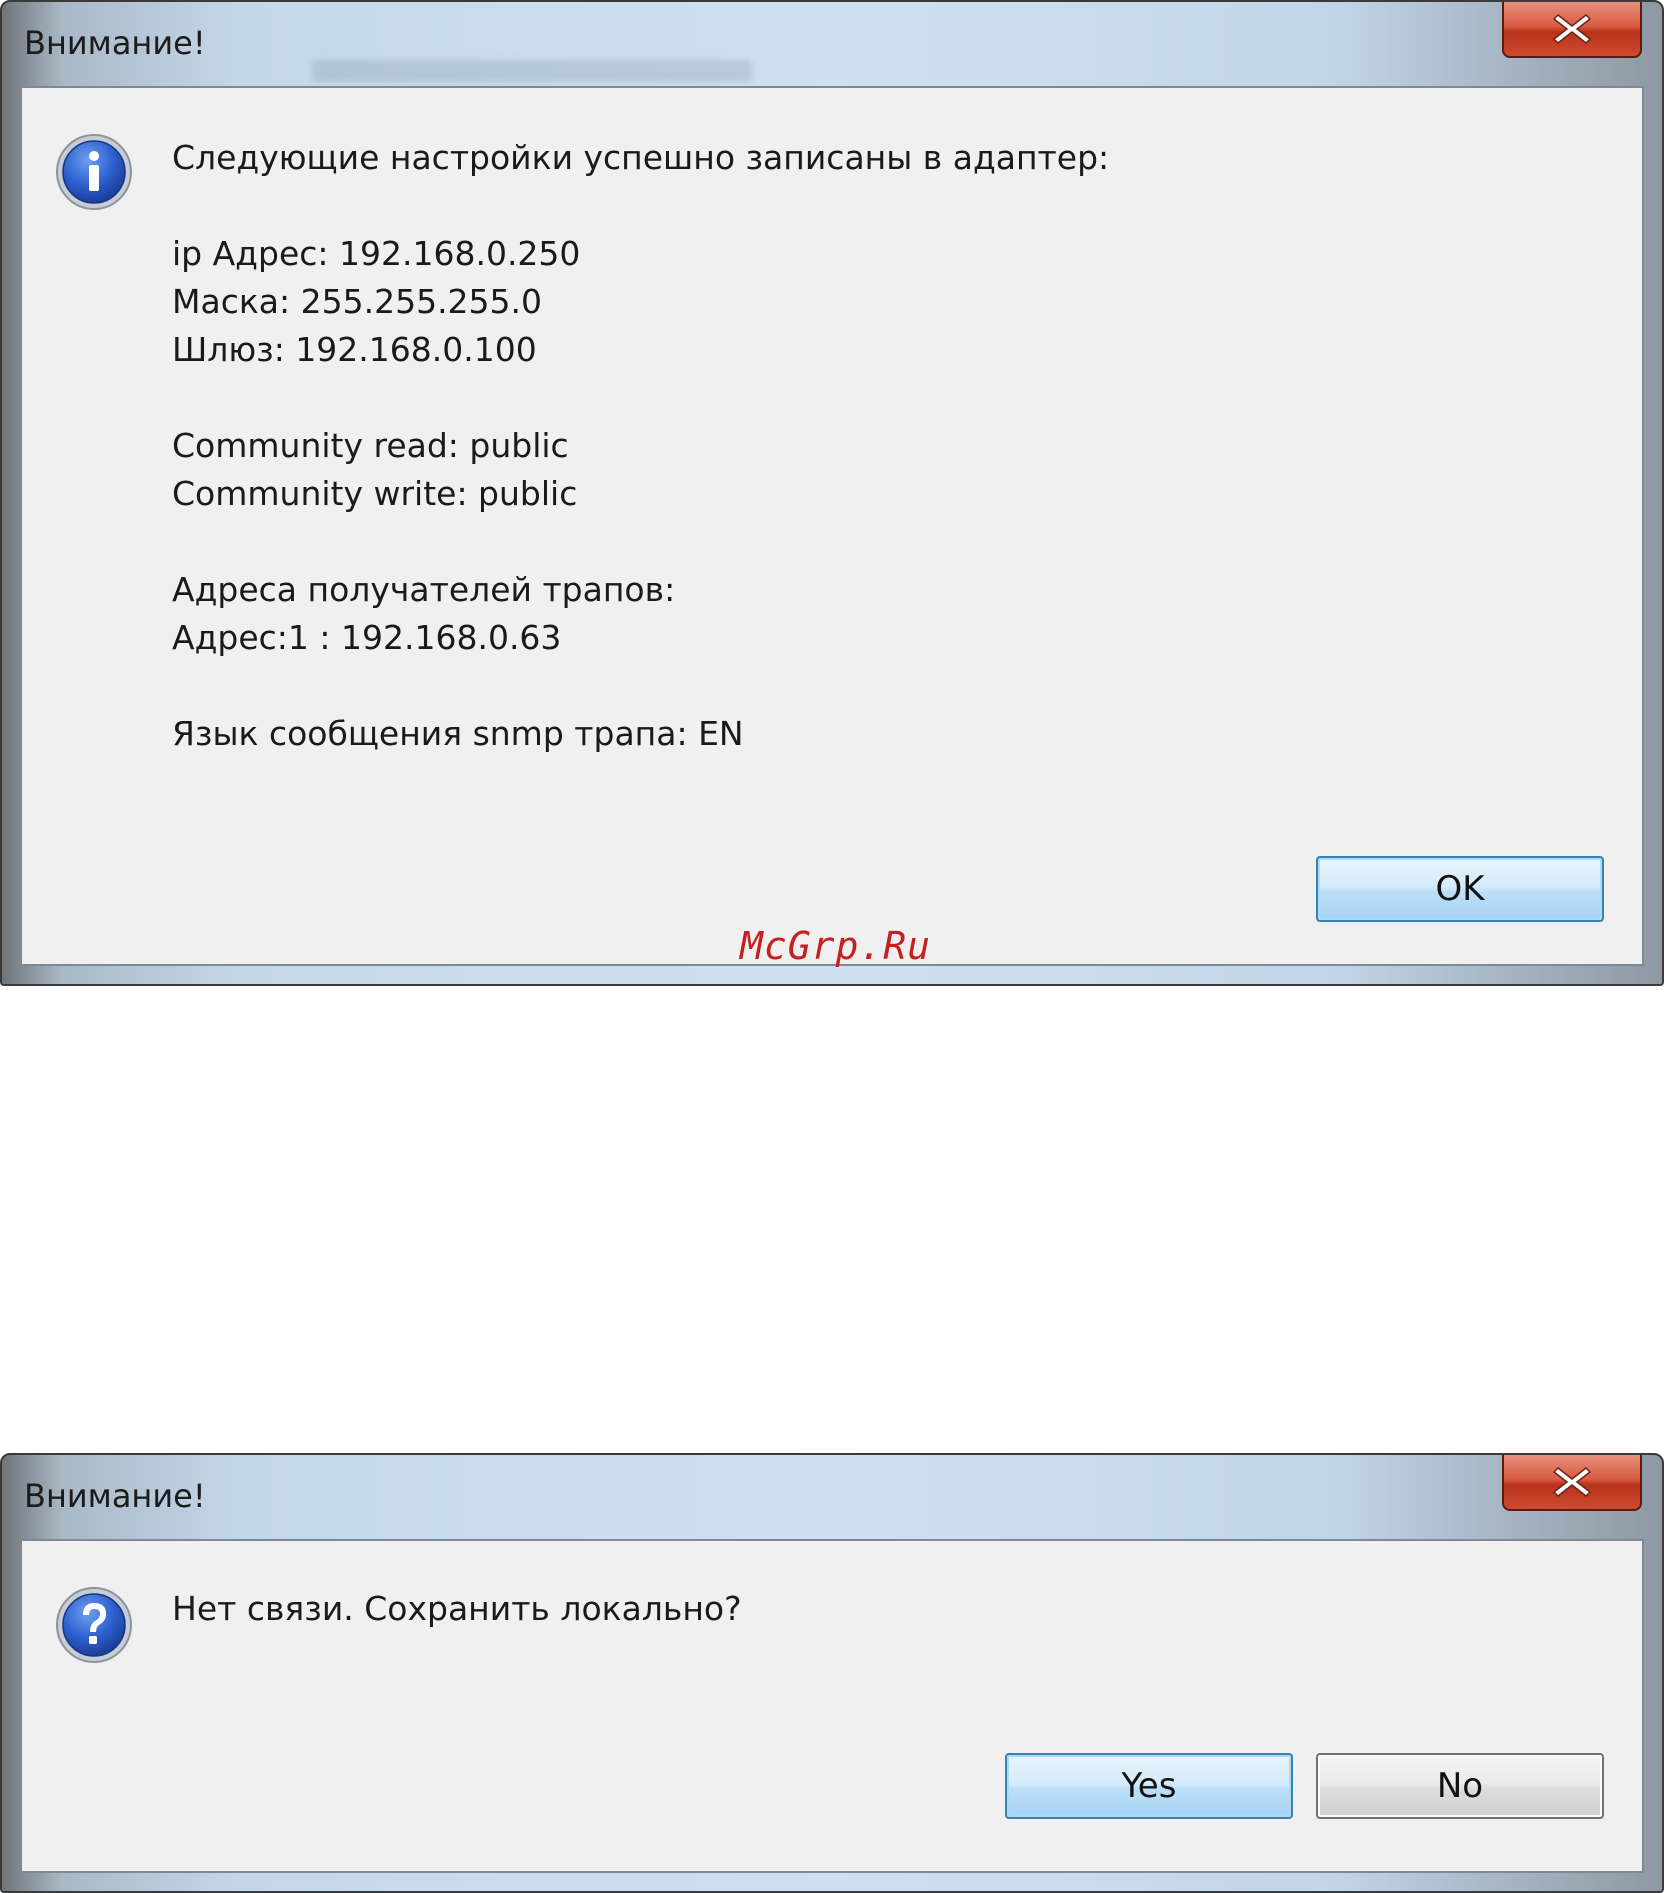 Image resolution: width=1666 pixels, height=1893 pixels. I want to click on yes-button: Yes, so click(1149, 1786).